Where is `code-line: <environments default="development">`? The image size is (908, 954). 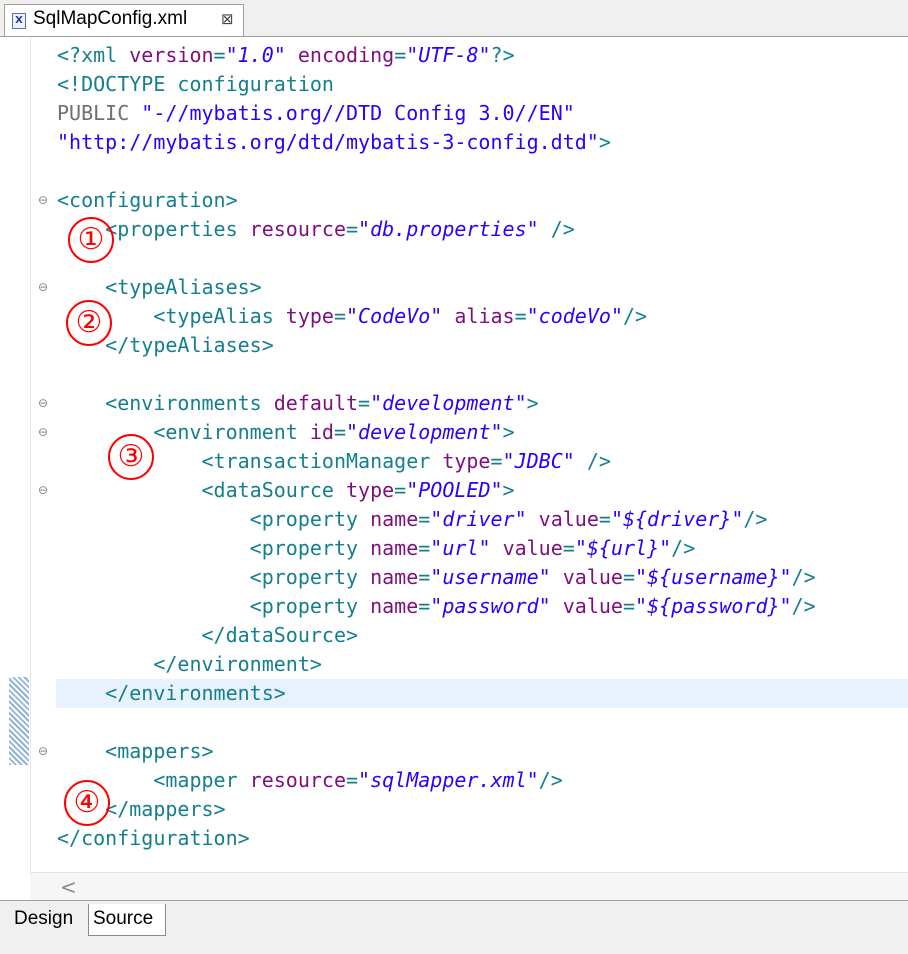 code-line: <environments default="development"> is located at coordinates (436, 403).